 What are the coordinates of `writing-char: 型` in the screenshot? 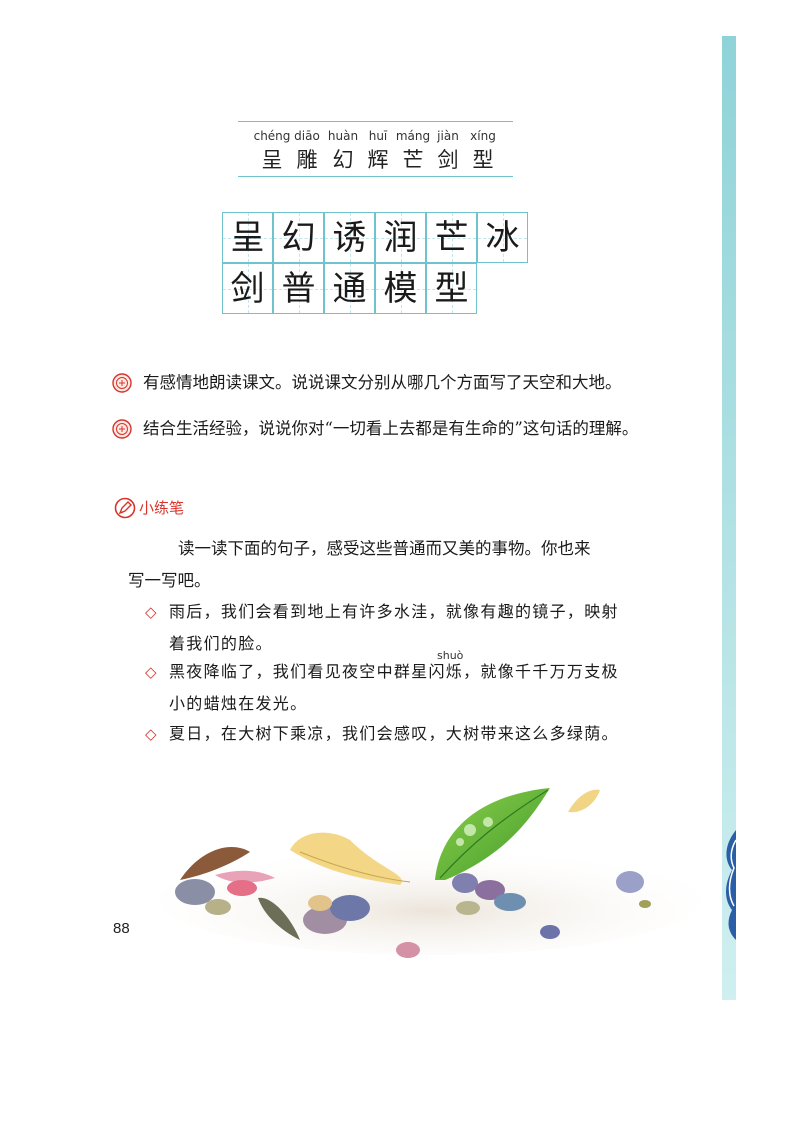 It's located at (451, 289).